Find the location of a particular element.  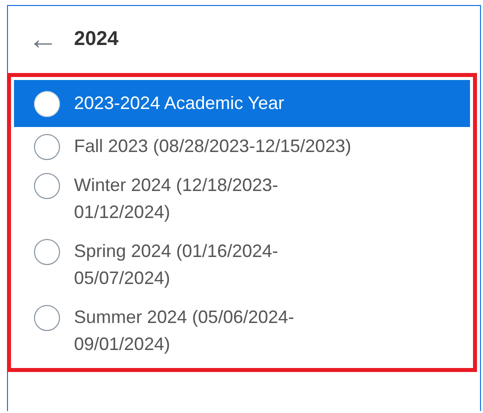

option-label: Summer 2024 (05/06/2024-09/01/2024) is located at coordinates (185, 331).